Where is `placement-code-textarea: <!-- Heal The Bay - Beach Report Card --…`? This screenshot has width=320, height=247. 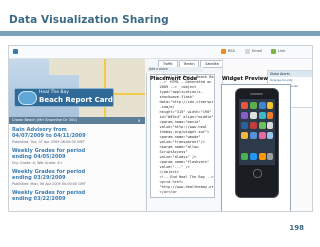 placement-code-textarea: <!-- Heal The Bay - Beach Report Card --… is located at coordinates (182, 136).